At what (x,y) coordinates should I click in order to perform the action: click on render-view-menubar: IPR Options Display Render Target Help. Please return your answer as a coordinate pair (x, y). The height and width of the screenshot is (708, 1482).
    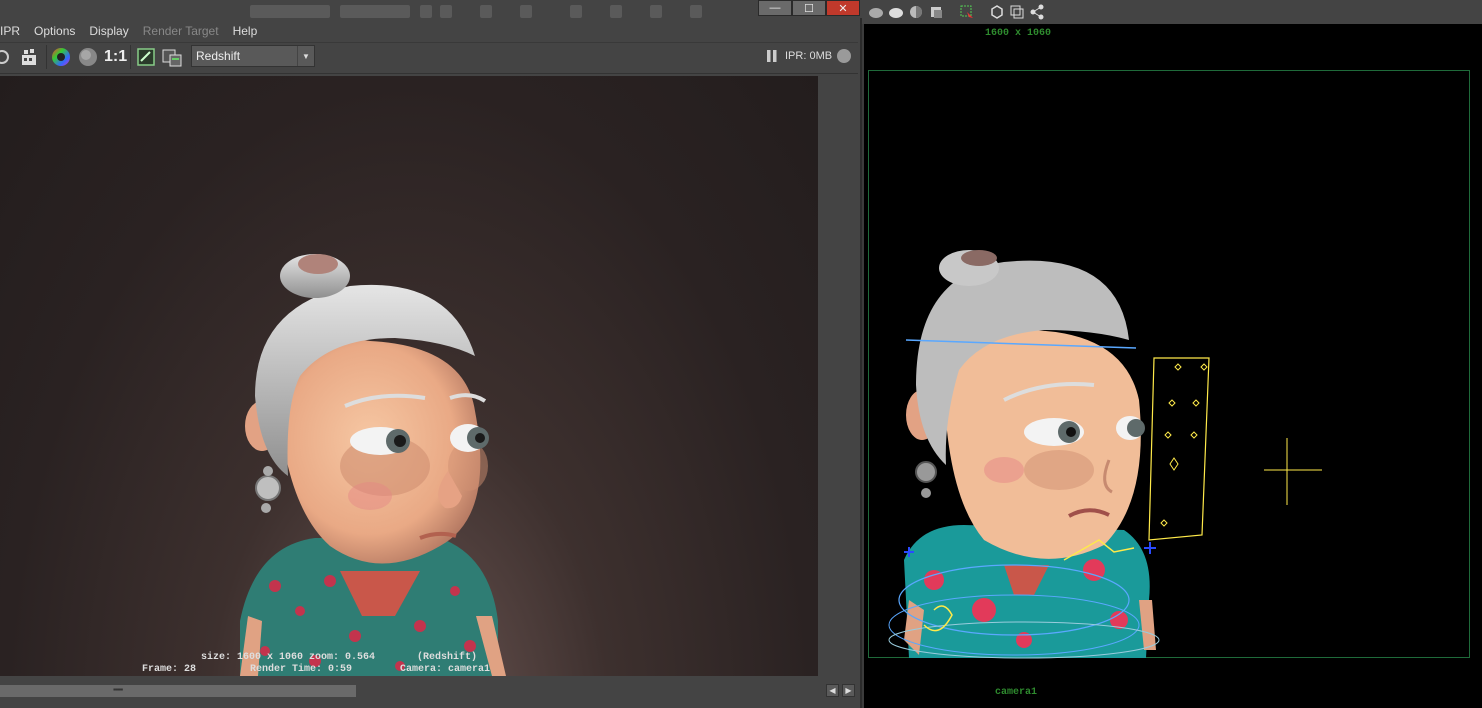
    Looking at the image, I should click on (429, 31).